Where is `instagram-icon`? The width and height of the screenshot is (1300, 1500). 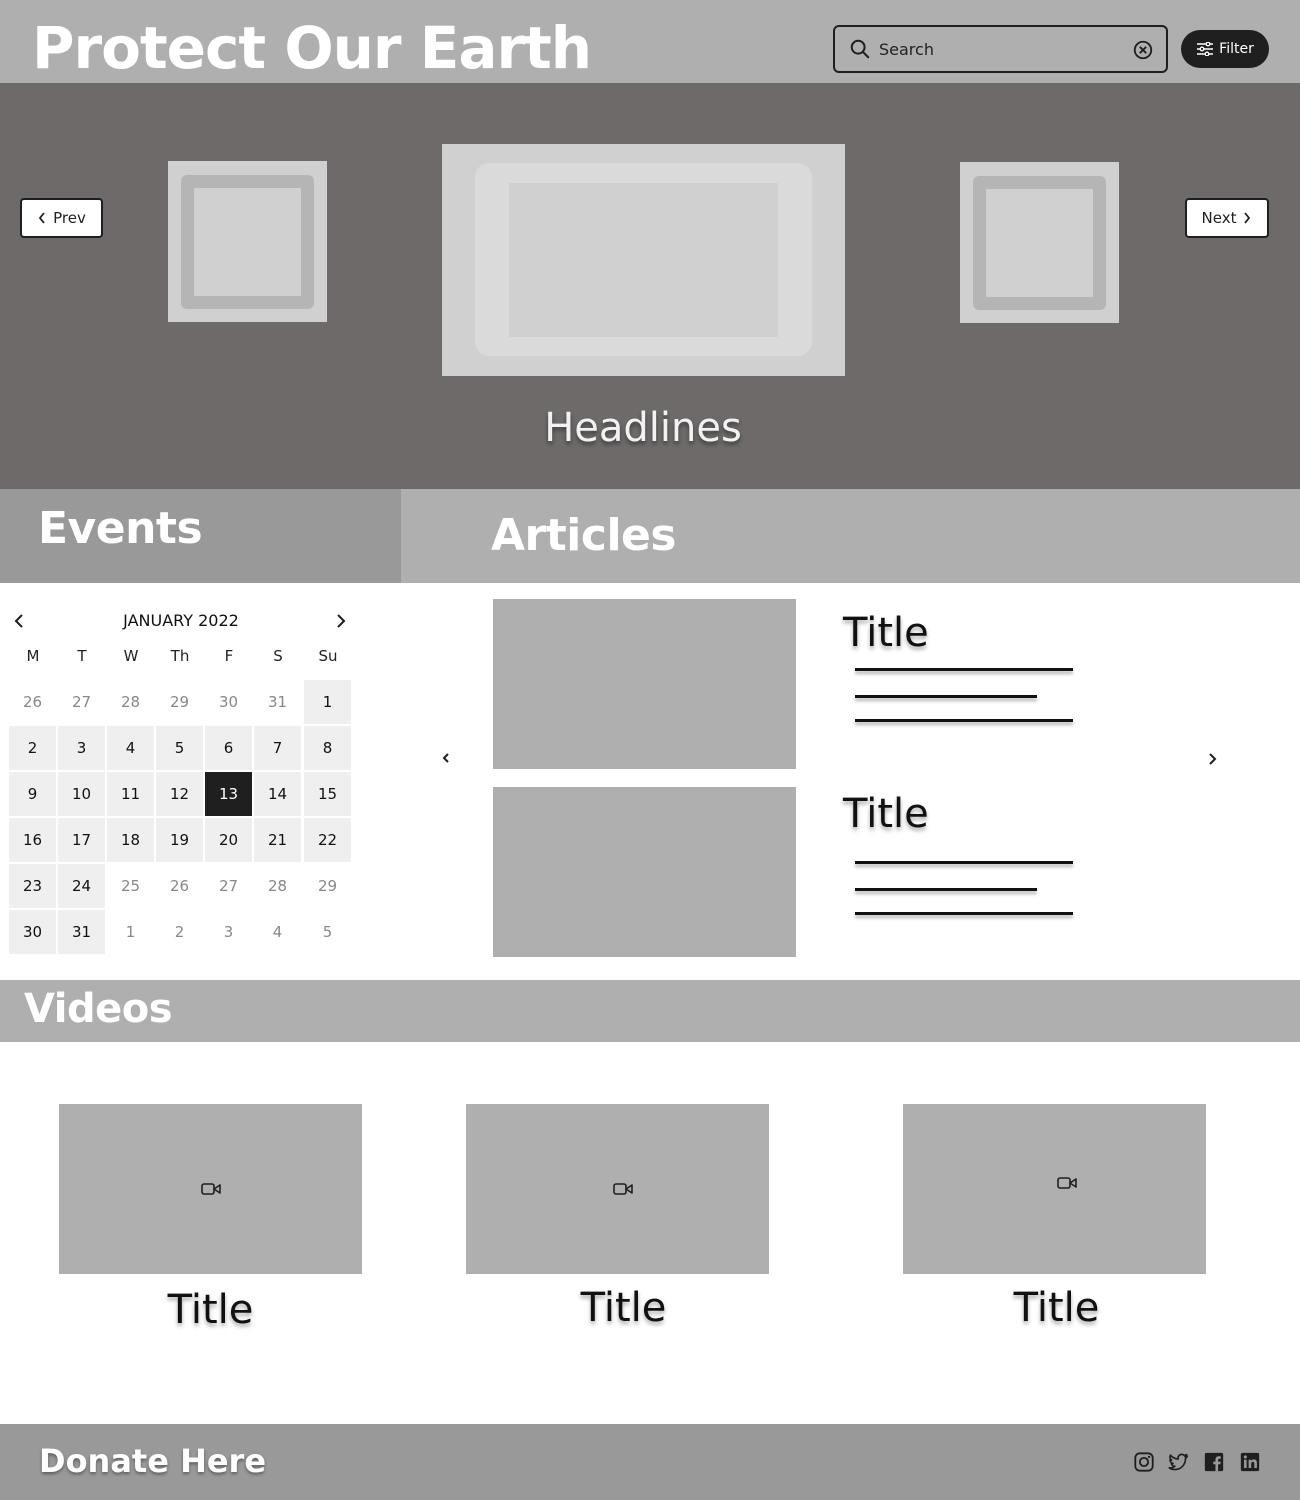
instagram-icon is located at coordinates (1144, 1462).